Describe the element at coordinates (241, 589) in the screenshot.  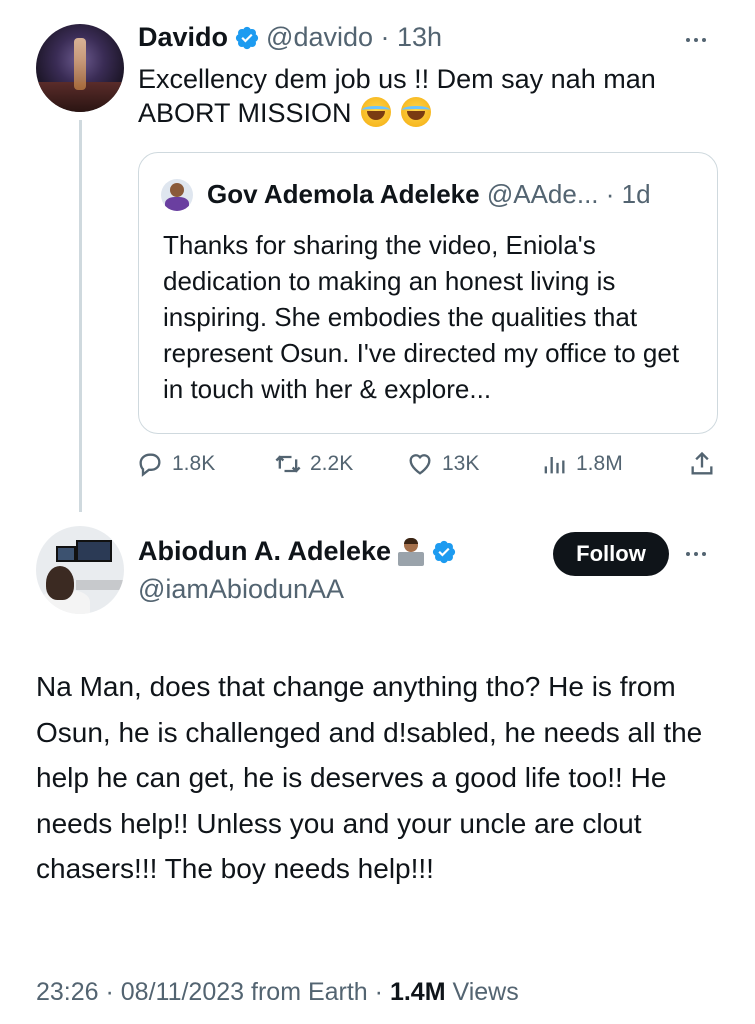
I see `abiodun-handle: @iamAbiodunAA` at that location.